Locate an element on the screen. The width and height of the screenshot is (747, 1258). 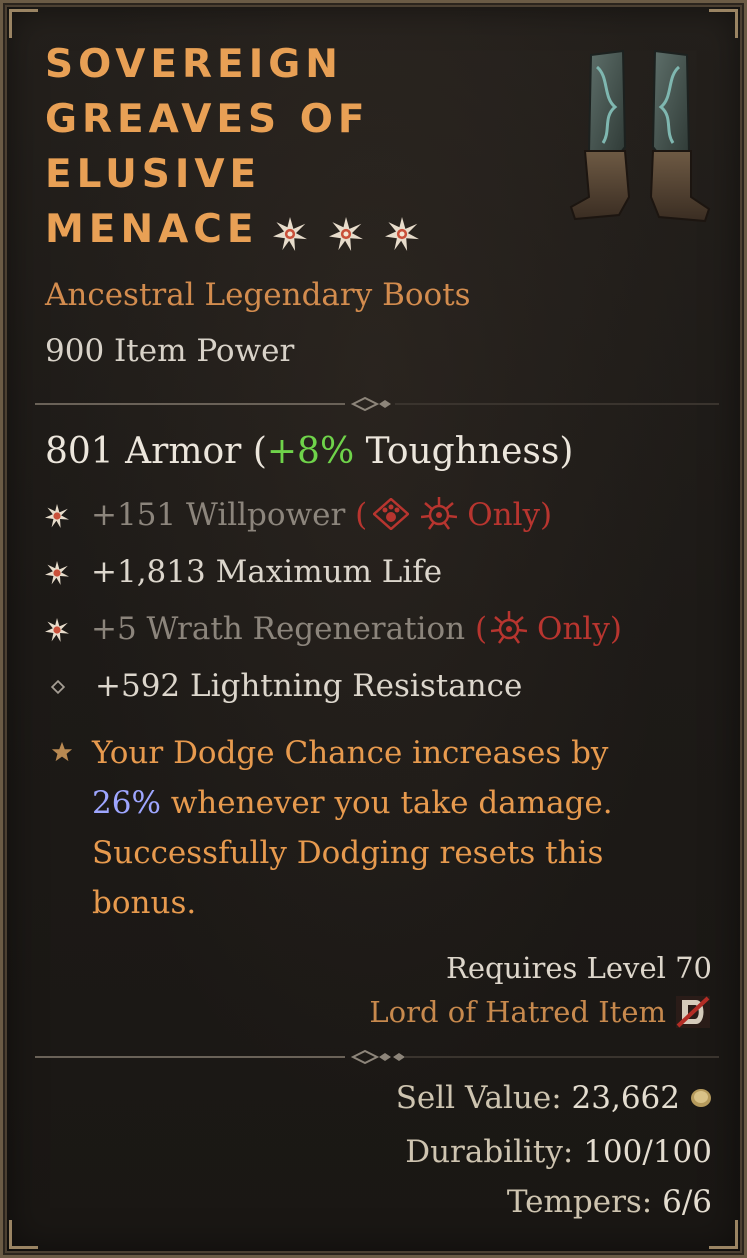
required-level: Requires Level 70 is located at coordinates (579, 968).